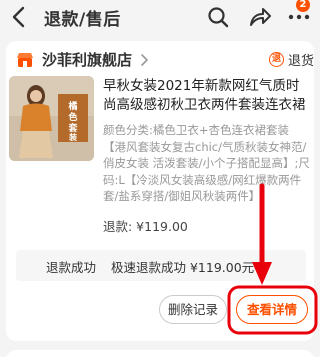 The height and width of the screenshot is (357, 320). I want to click on svg-text: 装, so click(72, 137).